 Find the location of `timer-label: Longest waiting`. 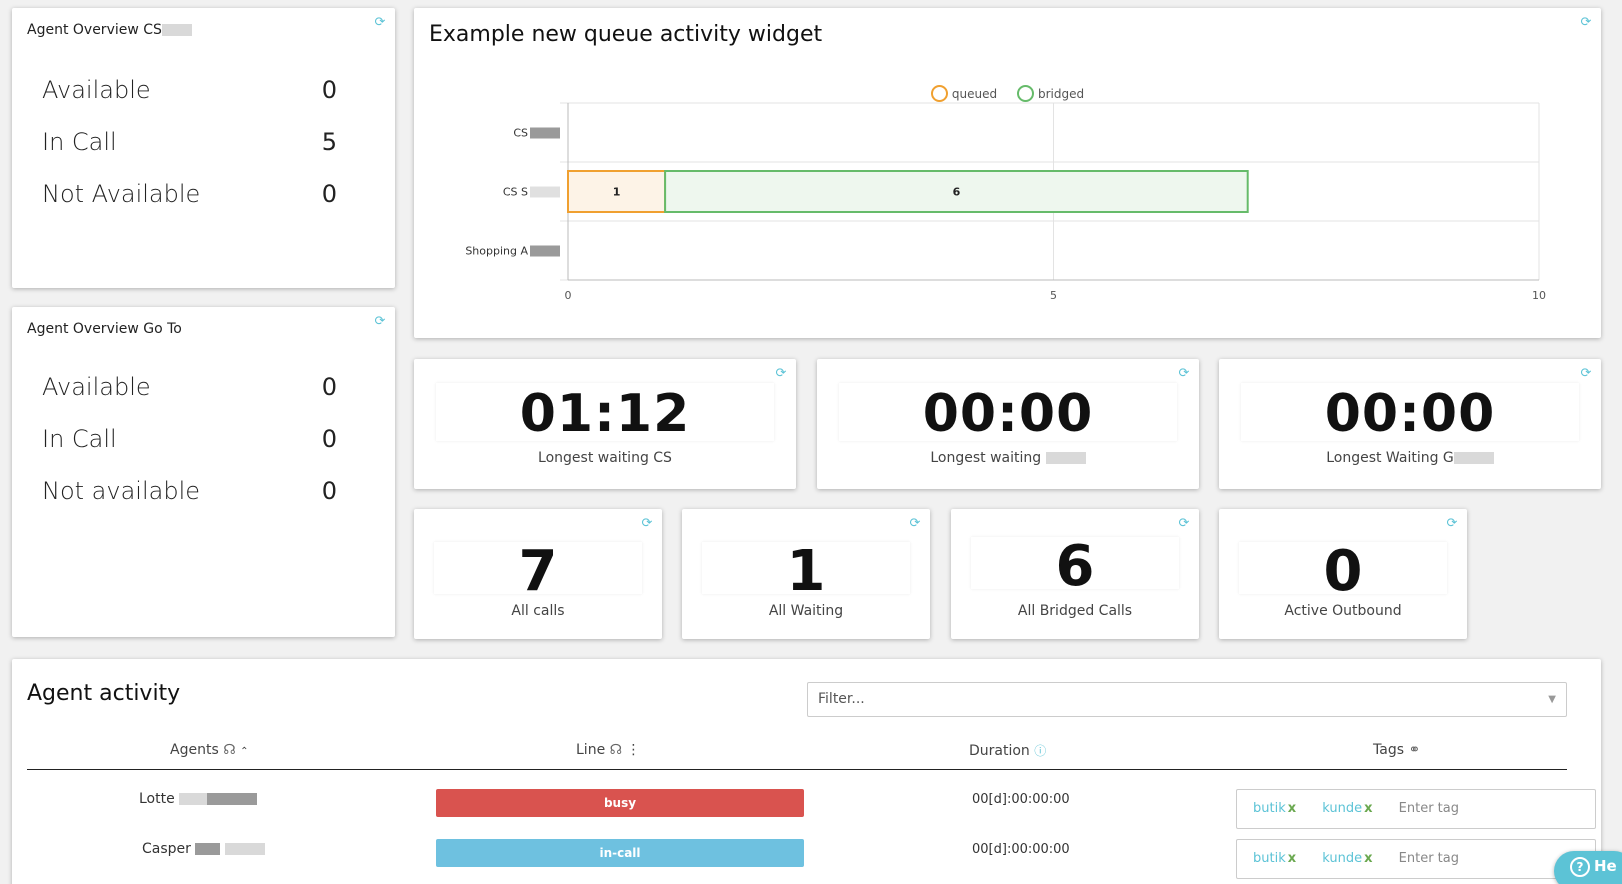

timer-label: Longest waiting is located at coordinates (1008, 458).